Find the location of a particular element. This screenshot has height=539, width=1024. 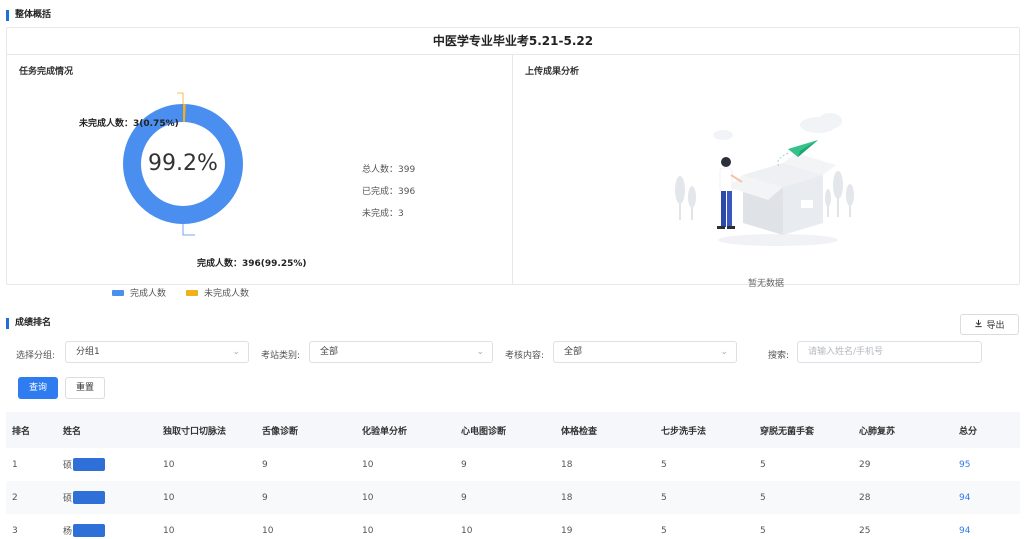

query-button: 查询 is located at coordinates (38, 388).